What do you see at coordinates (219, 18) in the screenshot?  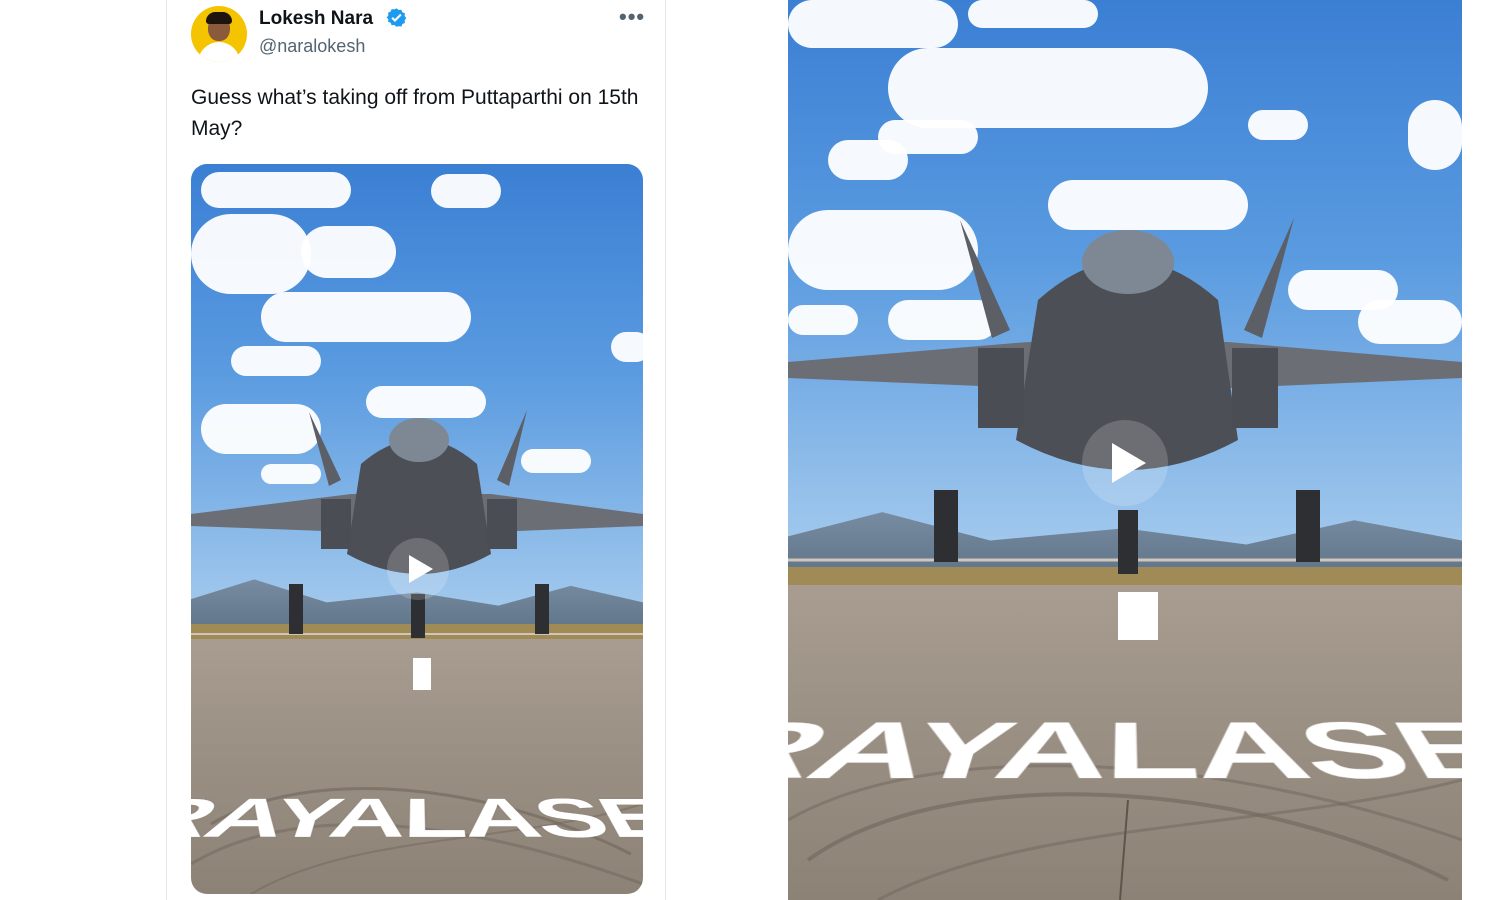 I see `avatar-hair` at bounding box center [219, 18].